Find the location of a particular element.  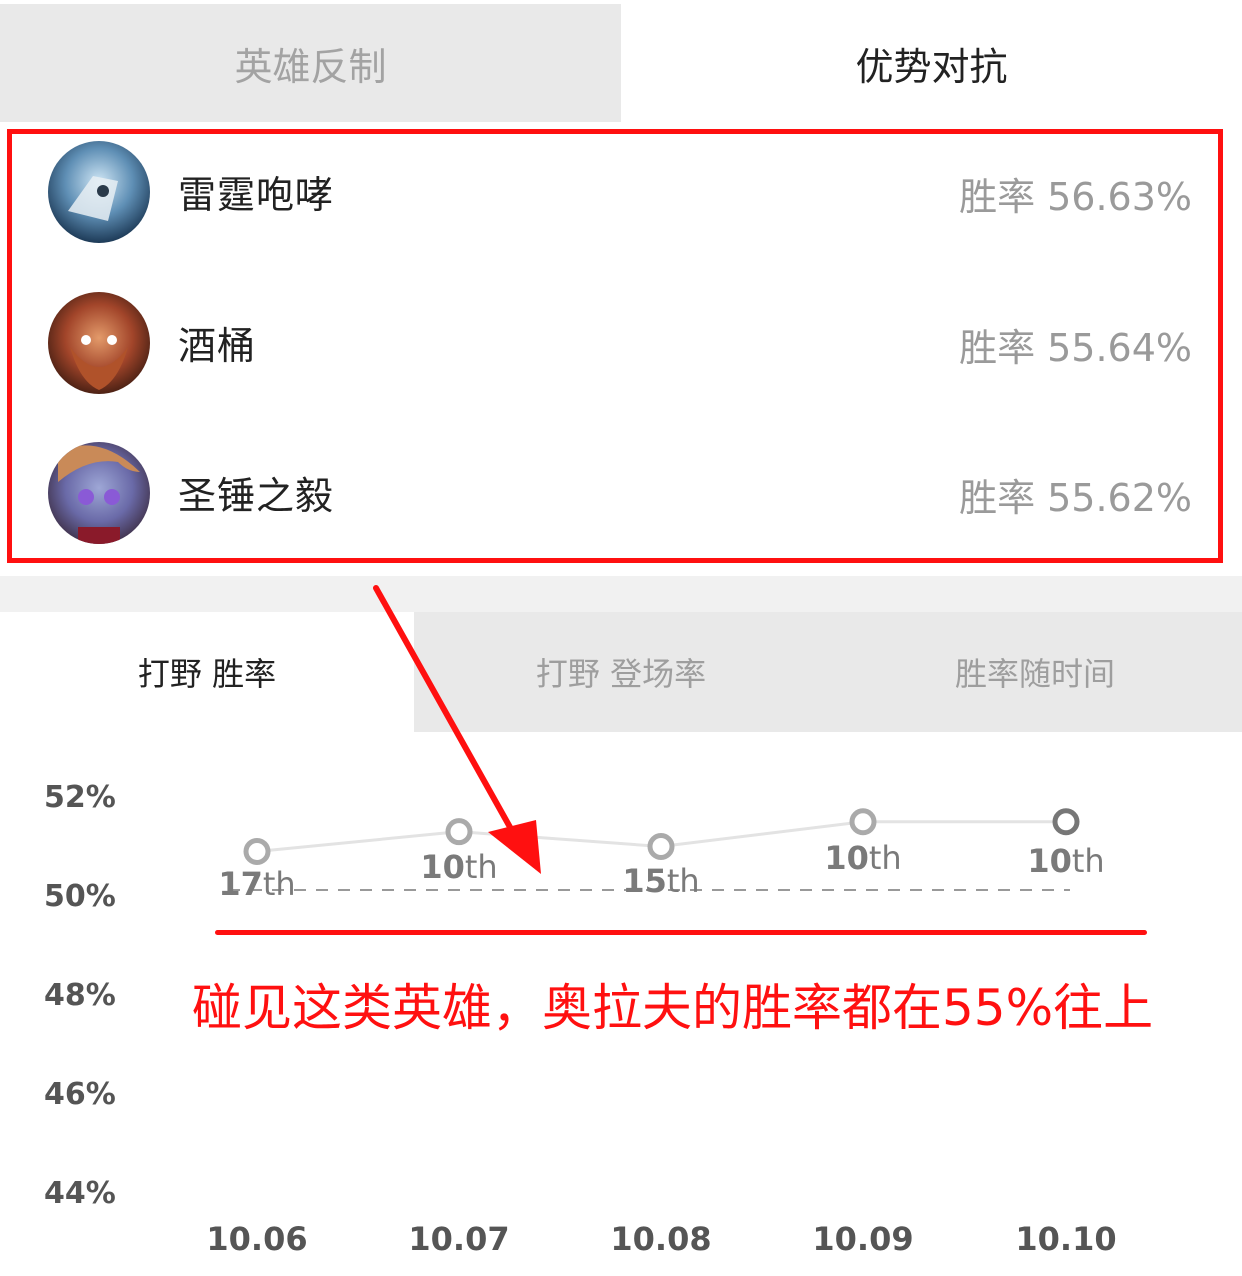

x-tick-label: 10.07 is located at coordinates (459, 1239).